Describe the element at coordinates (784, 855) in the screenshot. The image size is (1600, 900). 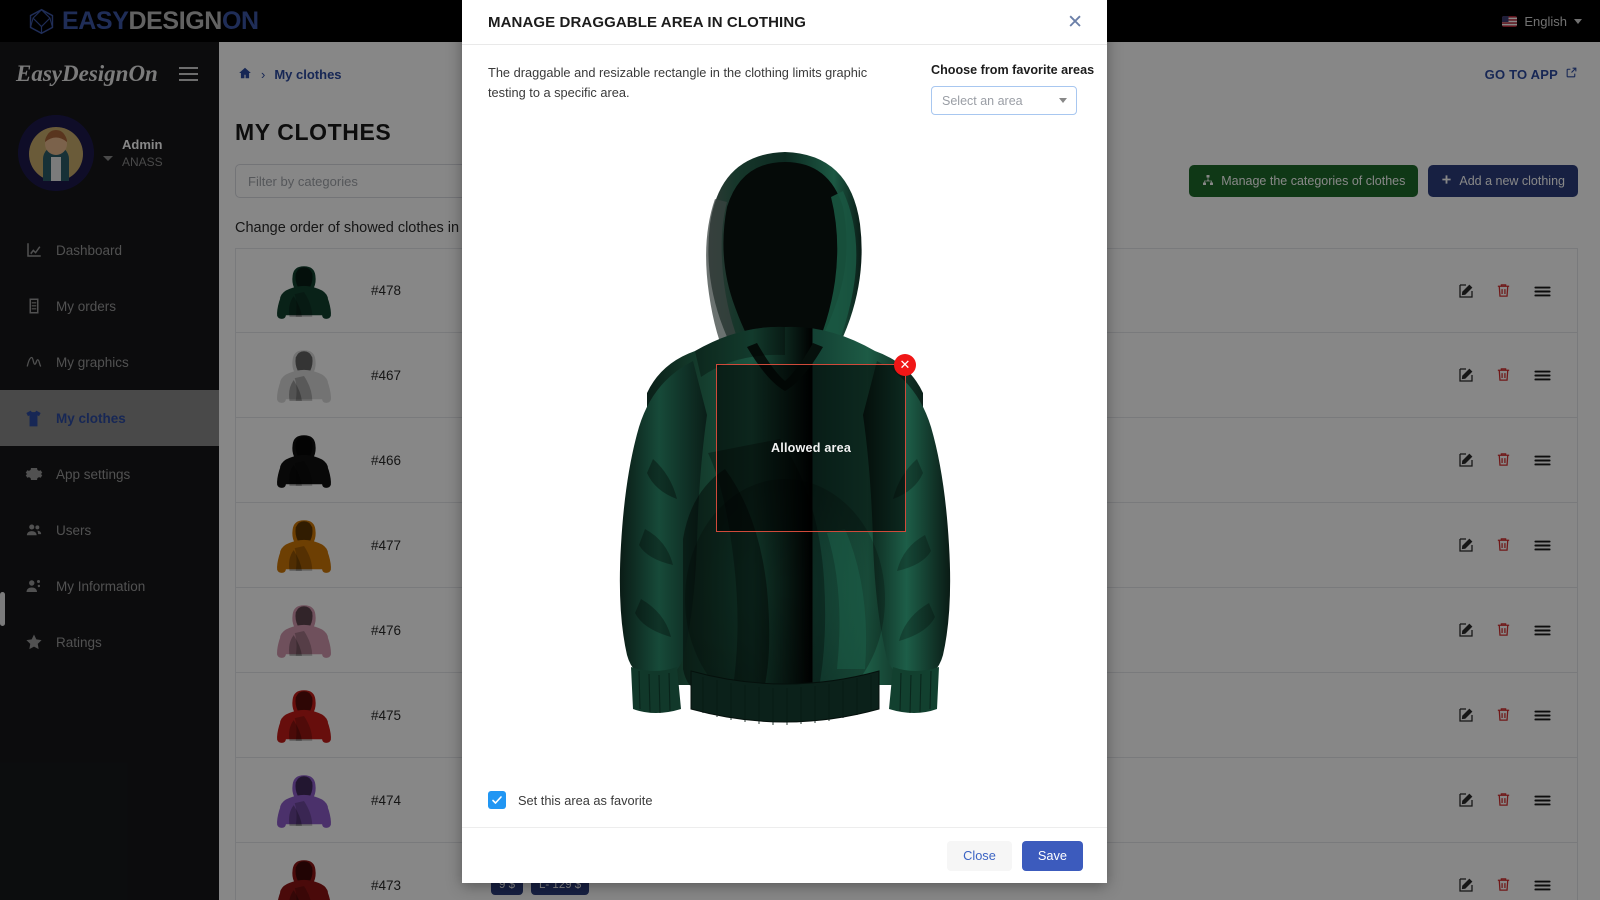
I see `modal-footer: Close Save` at that location.